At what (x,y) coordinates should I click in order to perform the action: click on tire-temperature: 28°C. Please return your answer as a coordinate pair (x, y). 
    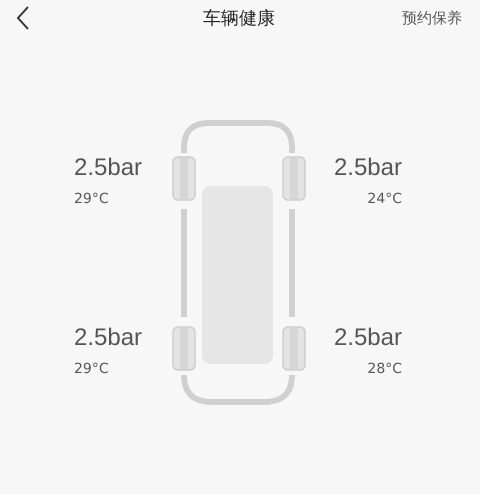
    Looking at the image, I should click on (384, 369).